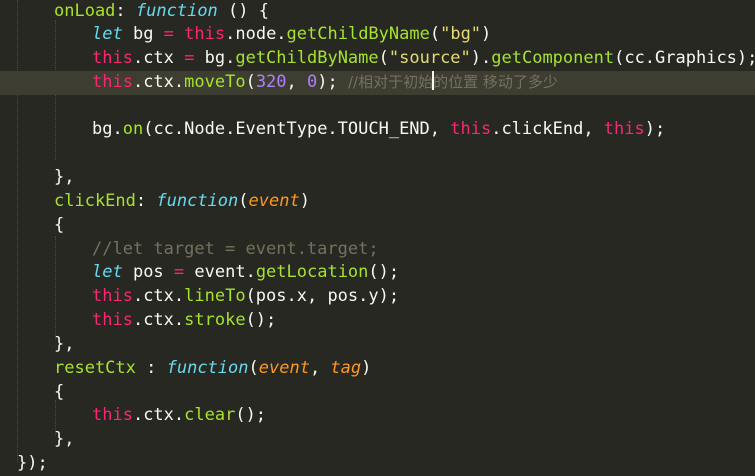 This screenshot has height=476, width=755. What do you see at coordinates (85, 11) in the screenshot?
I see `code-token: onLoad` at bounding box center [85, 11].